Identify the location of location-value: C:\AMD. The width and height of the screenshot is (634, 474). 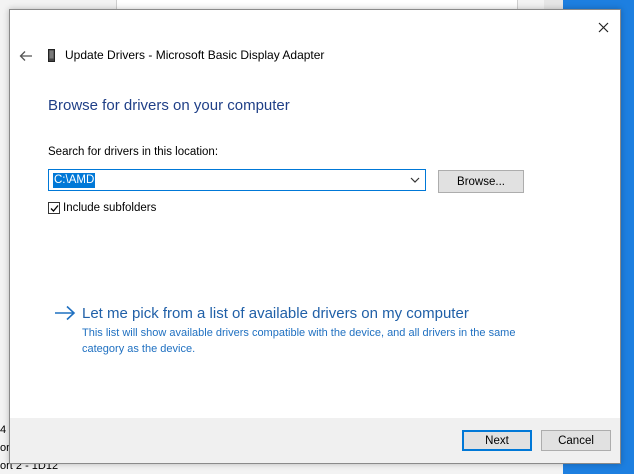
(74, 180).